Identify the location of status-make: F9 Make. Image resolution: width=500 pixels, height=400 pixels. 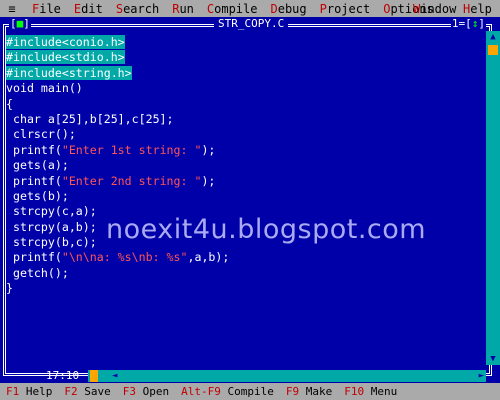
(309, 391).